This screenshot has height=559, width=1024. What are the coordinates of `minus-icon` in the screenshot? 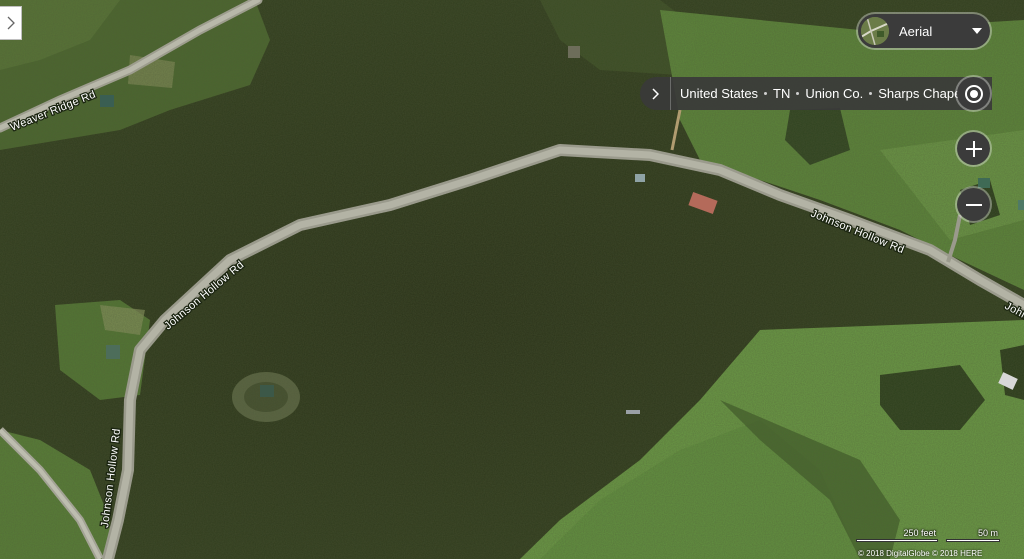 It's located at (973, 204).